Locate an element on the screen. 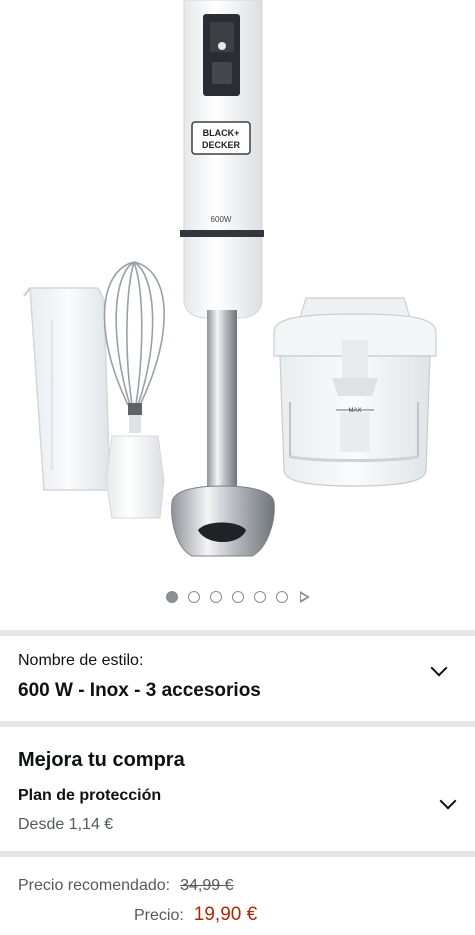 The image size is (475, 935). carousel-next-icon is located at coordinates (304, 597).